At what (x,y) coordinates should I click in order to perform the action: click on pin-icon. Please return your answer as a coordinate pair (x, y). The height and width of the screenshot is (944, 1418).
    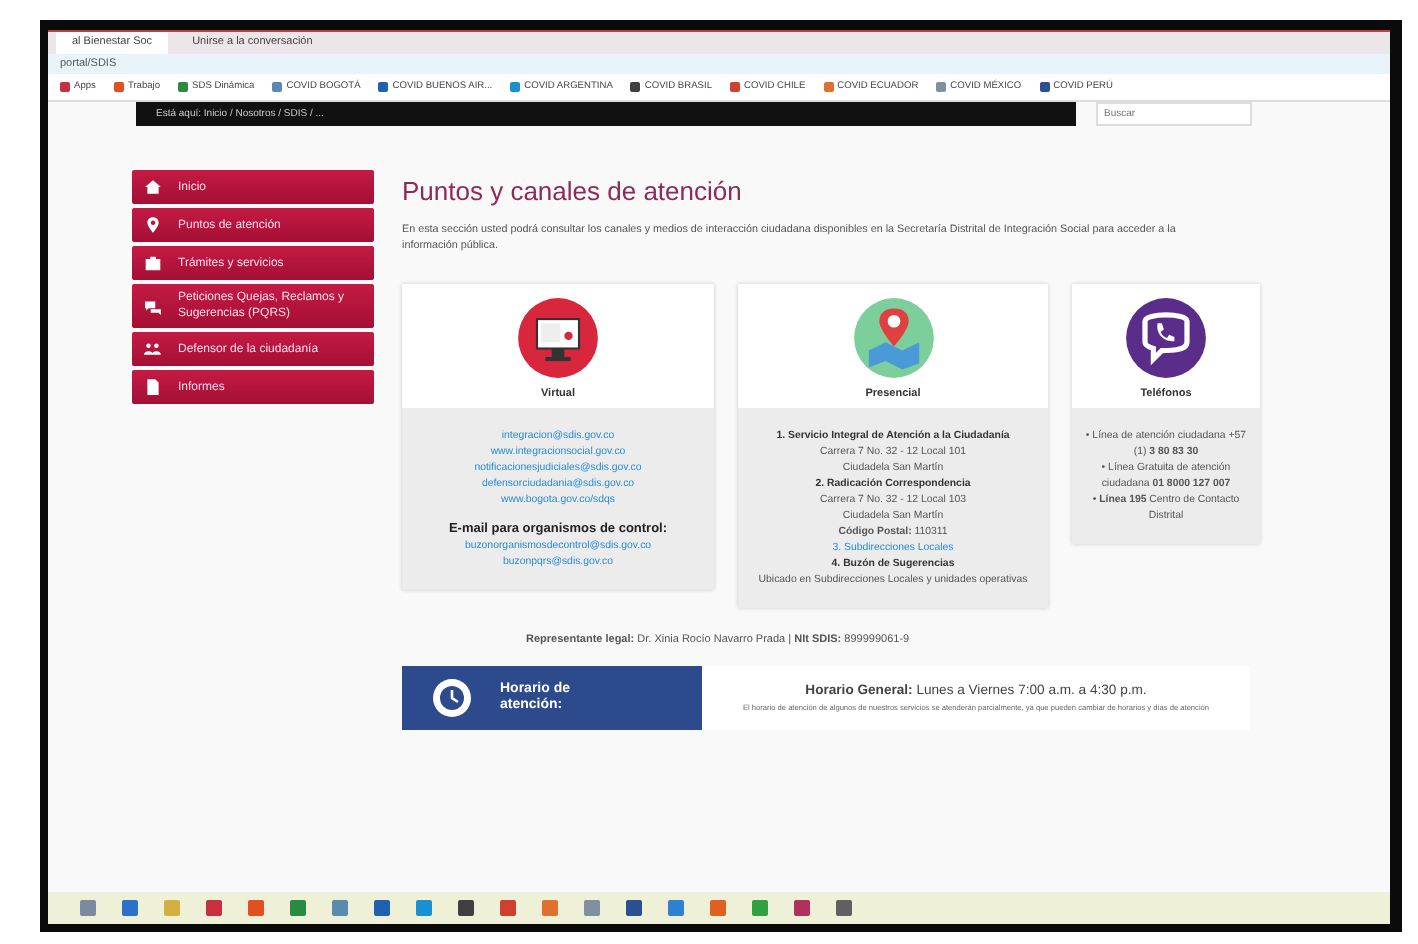
    Looking at the image, I should click on (153, 225).